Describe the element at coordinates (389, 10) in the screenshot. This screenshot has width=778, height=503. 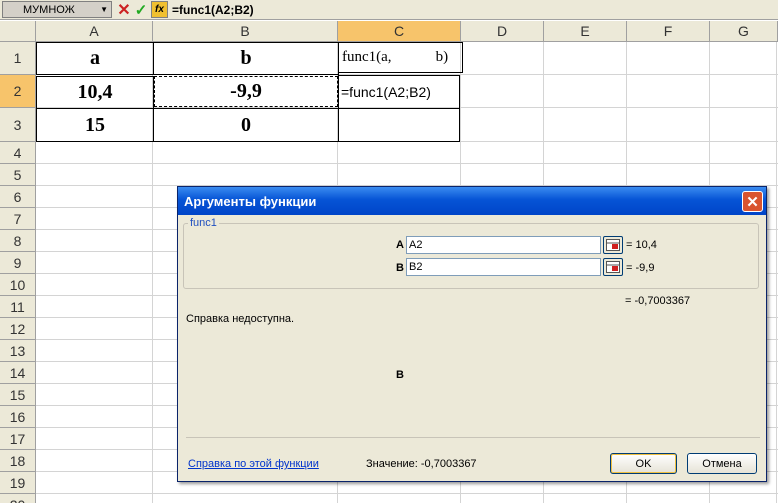
I see `formula-bar: МУМНОЖ ▼ ✕ ✓ fx =func1(A2;B2)` at that location.